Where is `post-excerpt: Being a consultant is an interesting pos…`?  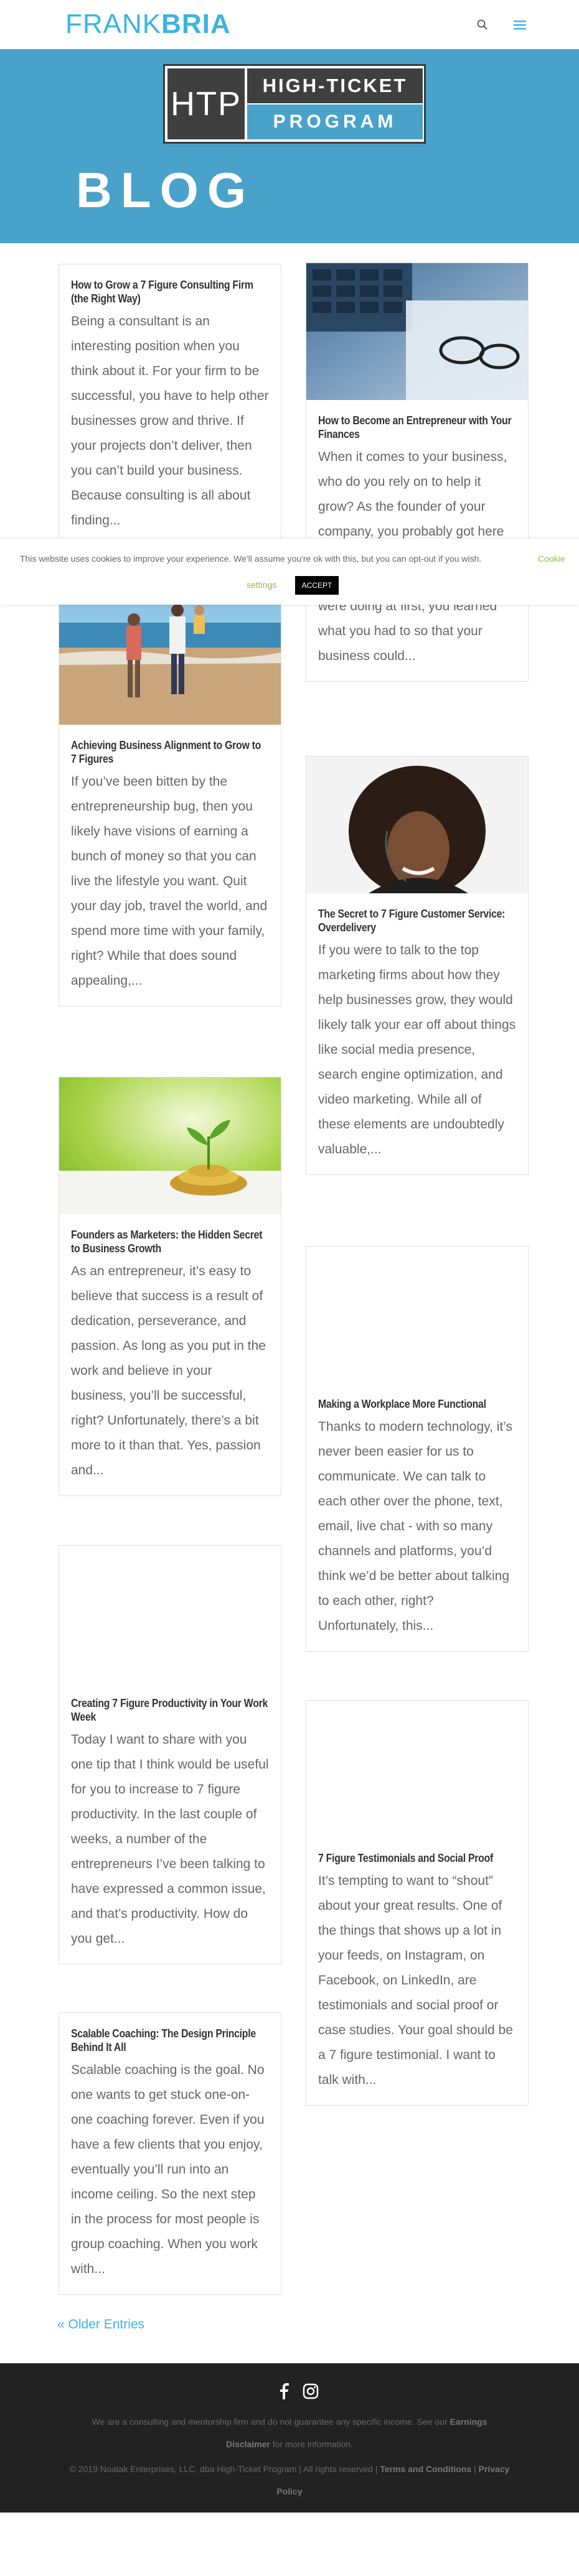
post-excerpt: Being a consultant is an interesting pos… is located at coordinates (170, 421).